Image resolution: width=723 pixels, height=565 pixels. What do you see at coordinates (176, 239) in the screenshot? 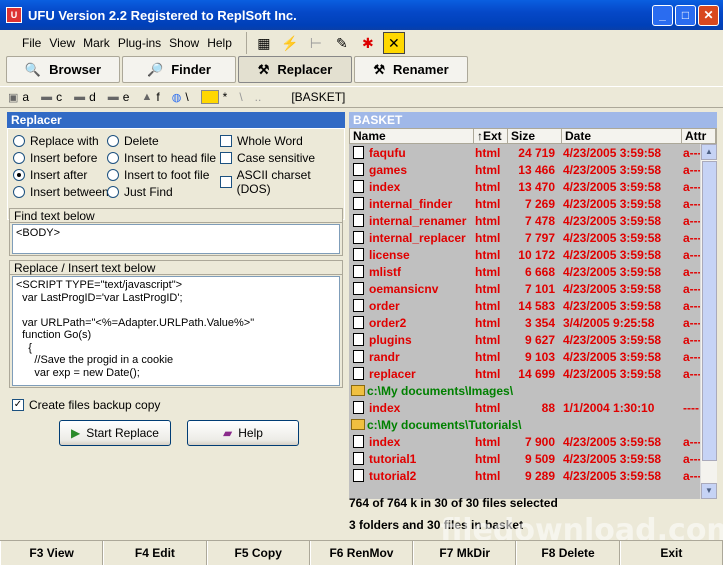
I see `find-textbox: <BODY>` at bounding box center [176, 239].